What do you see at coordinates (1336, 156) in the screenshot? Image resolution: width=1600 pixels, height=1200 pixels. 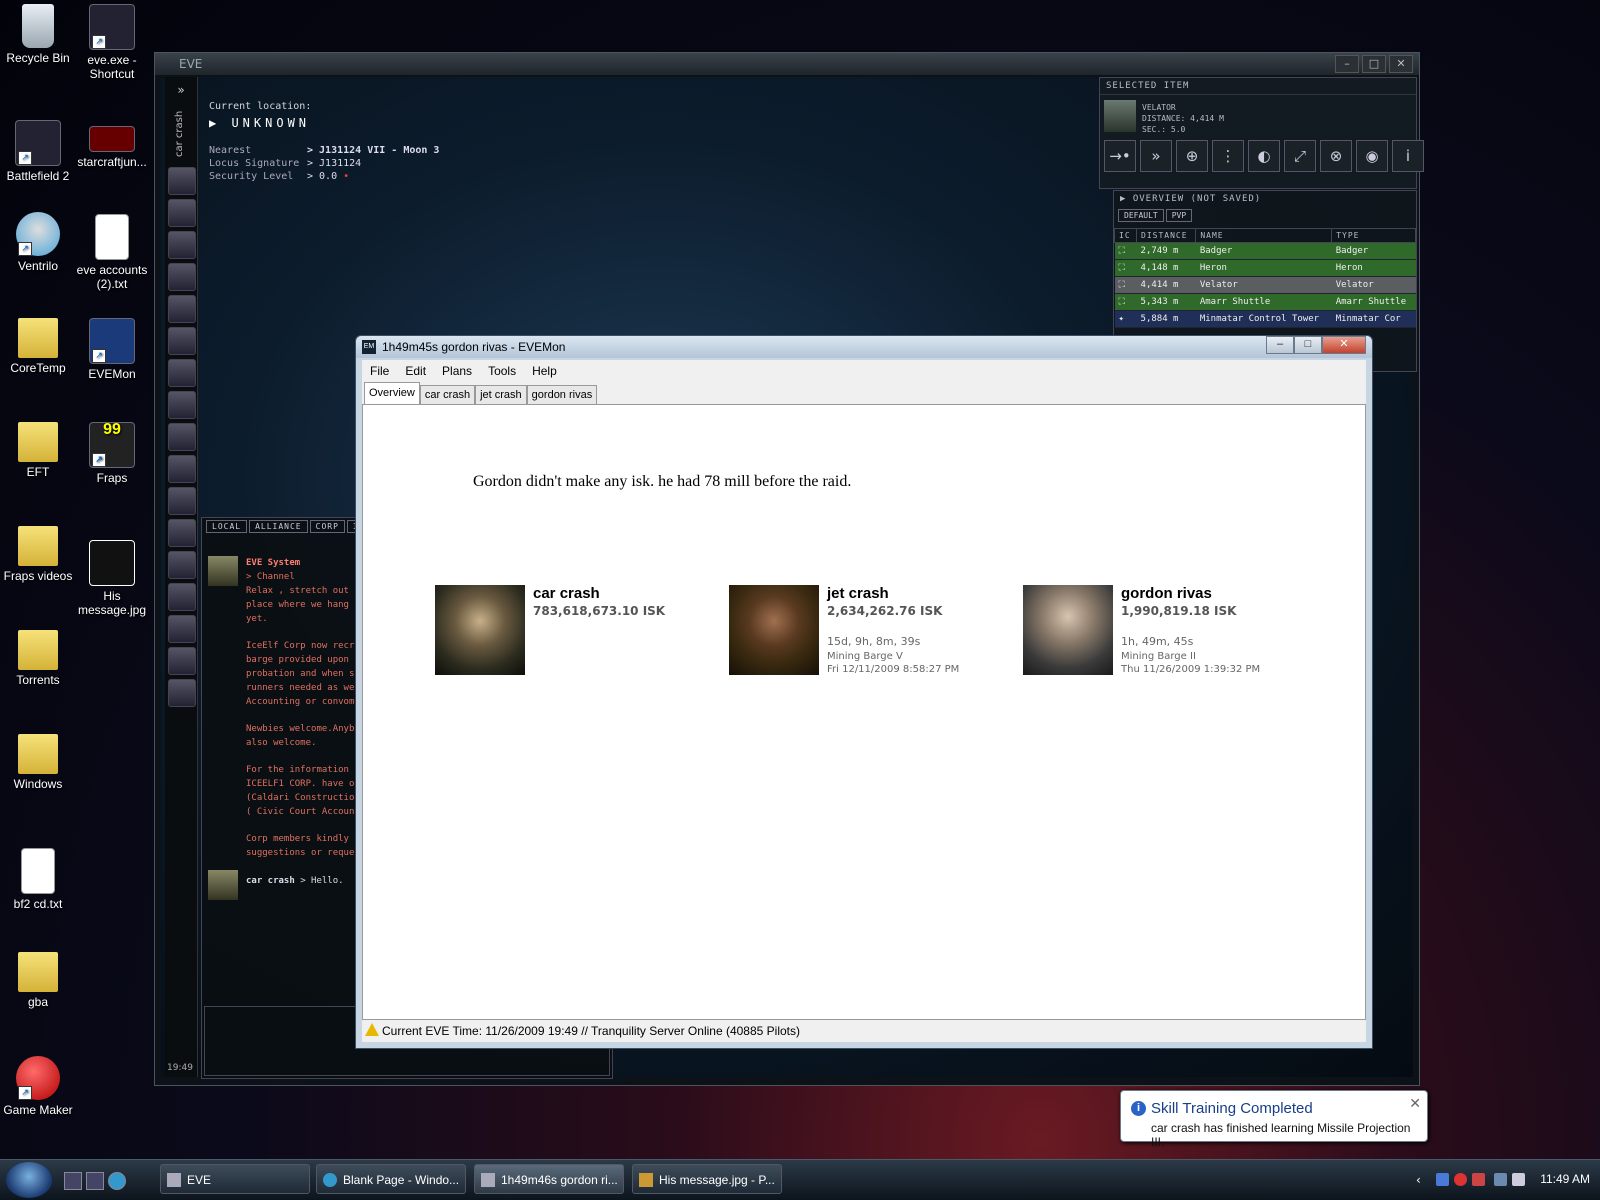 I see `lock-target-icon: ⊗` at bounding box center [1336, 156].